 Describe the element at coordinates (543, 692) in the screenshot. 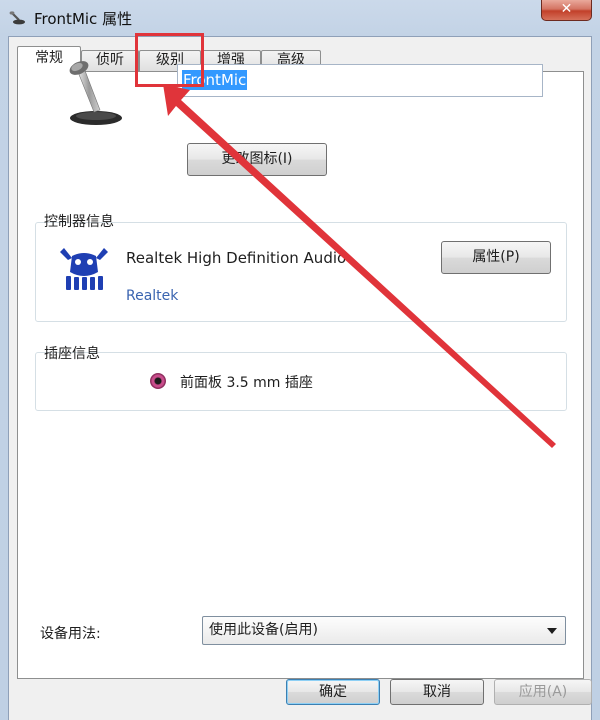

I see `apply-button: 应用(A)` at that location.